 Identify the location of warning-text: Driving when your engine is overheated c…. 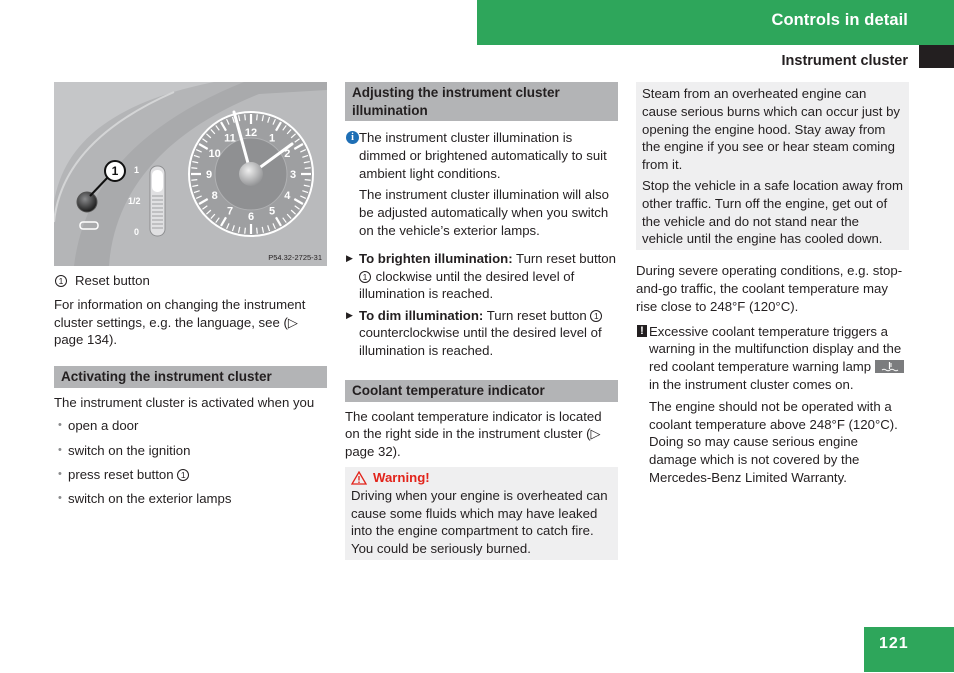
(479, 522).